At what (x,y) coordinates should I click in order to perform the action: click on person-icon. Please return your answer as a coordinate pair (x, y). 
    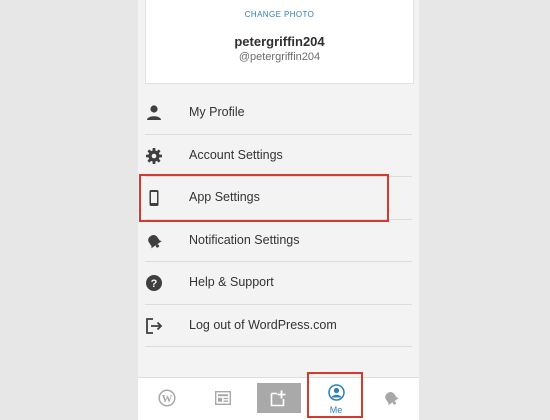
    Looking at the image, I should click on (154, 112).